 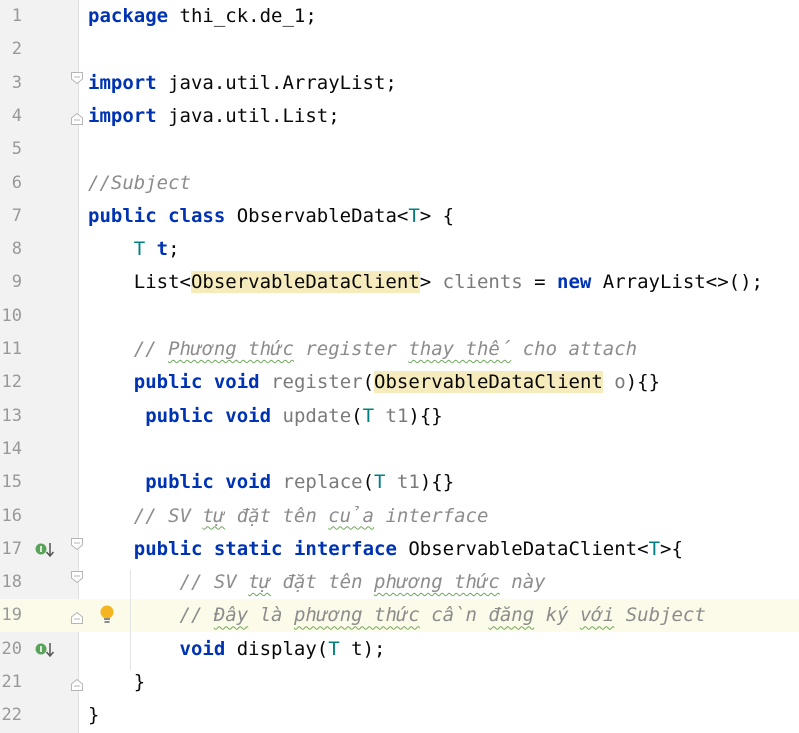 I want to click on code-line: 2, so click(x=399, y=49).